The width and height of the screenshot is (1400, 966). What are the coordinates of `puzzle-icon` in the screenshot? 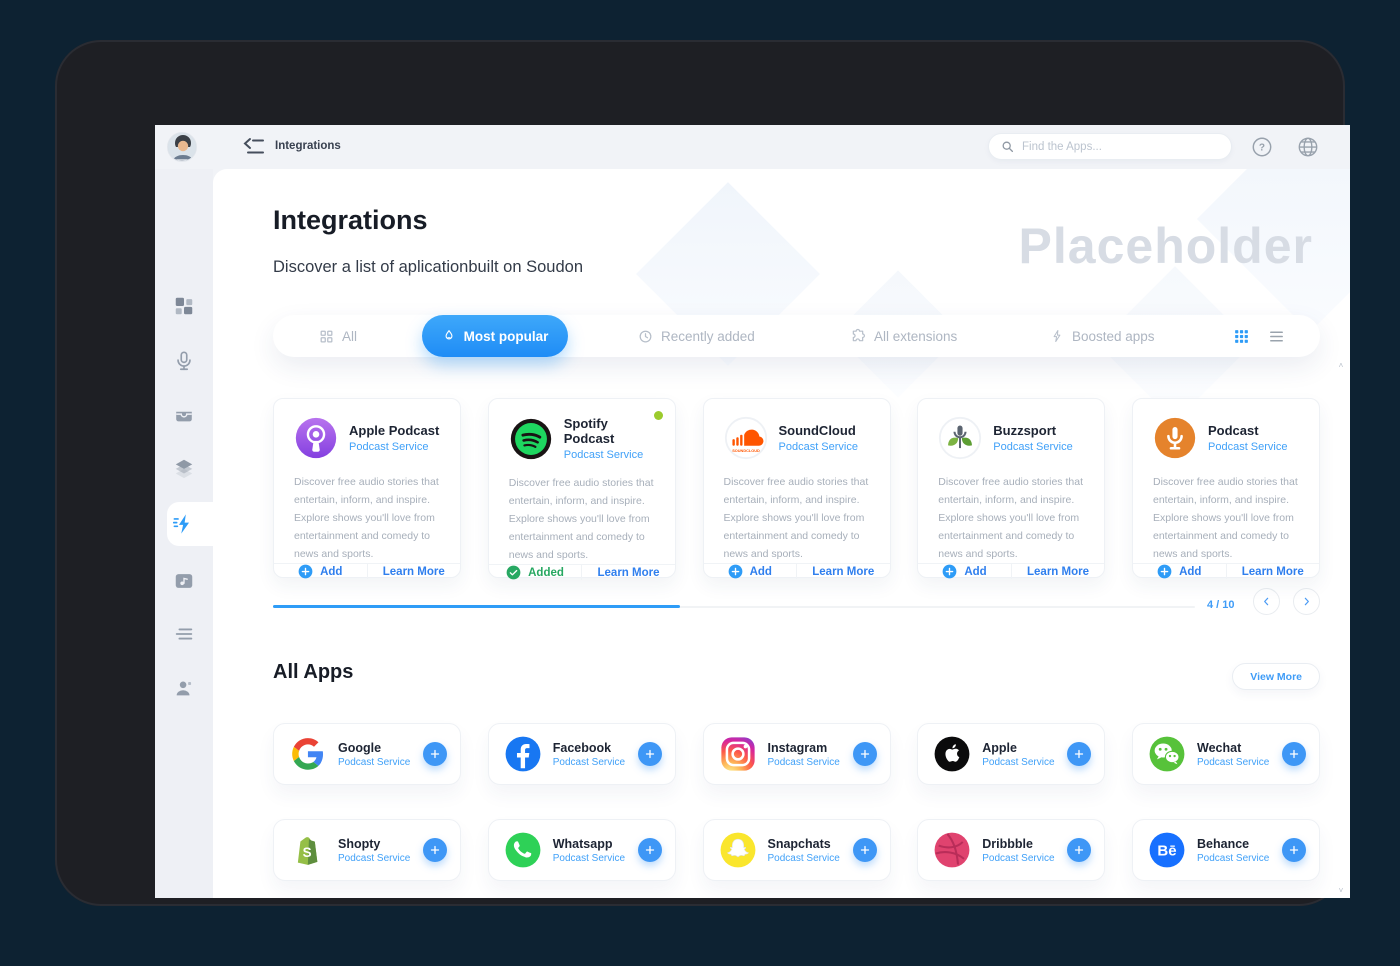 It's located at (858, 335).